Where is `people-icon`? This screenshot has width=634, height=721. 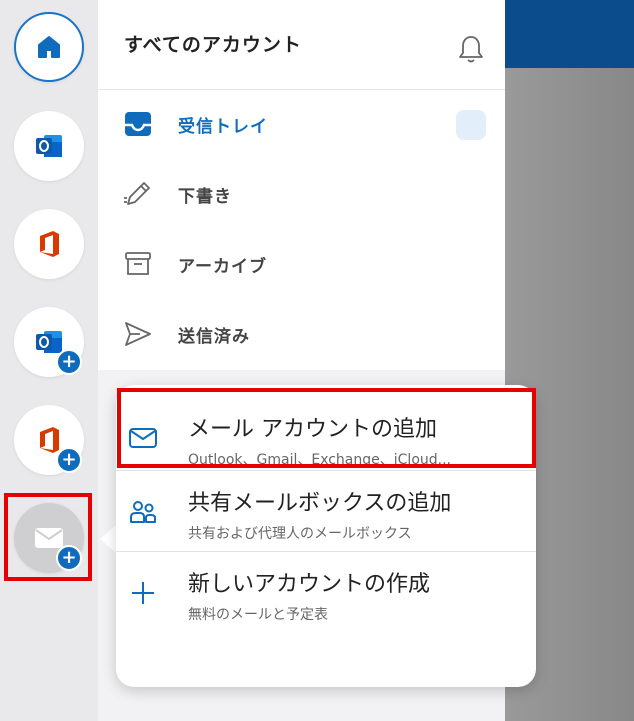
people-icon is located at coordinates (143, 512).